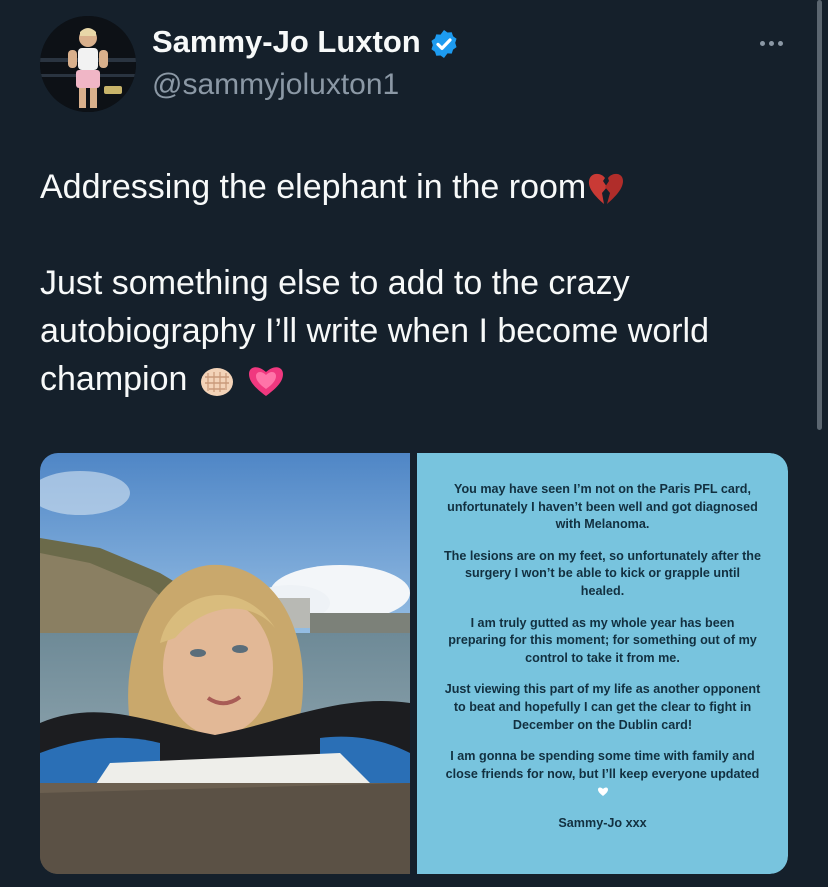 The image size is (828, 887). Describe the element at coordinates (88, 64) in the screenshot. I see `author-avatar` at that location.